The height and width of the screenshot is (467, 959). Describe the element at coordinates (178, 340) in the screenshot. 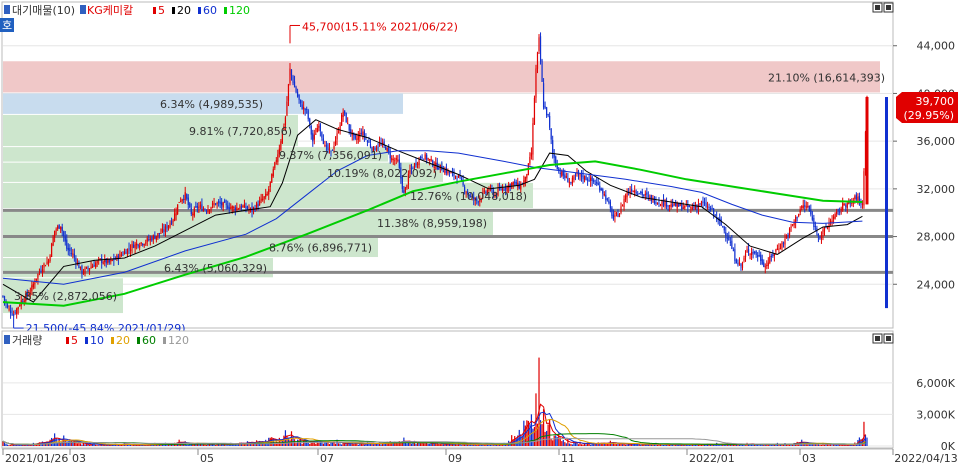

I see `legend-ma-label: 120` at that location.